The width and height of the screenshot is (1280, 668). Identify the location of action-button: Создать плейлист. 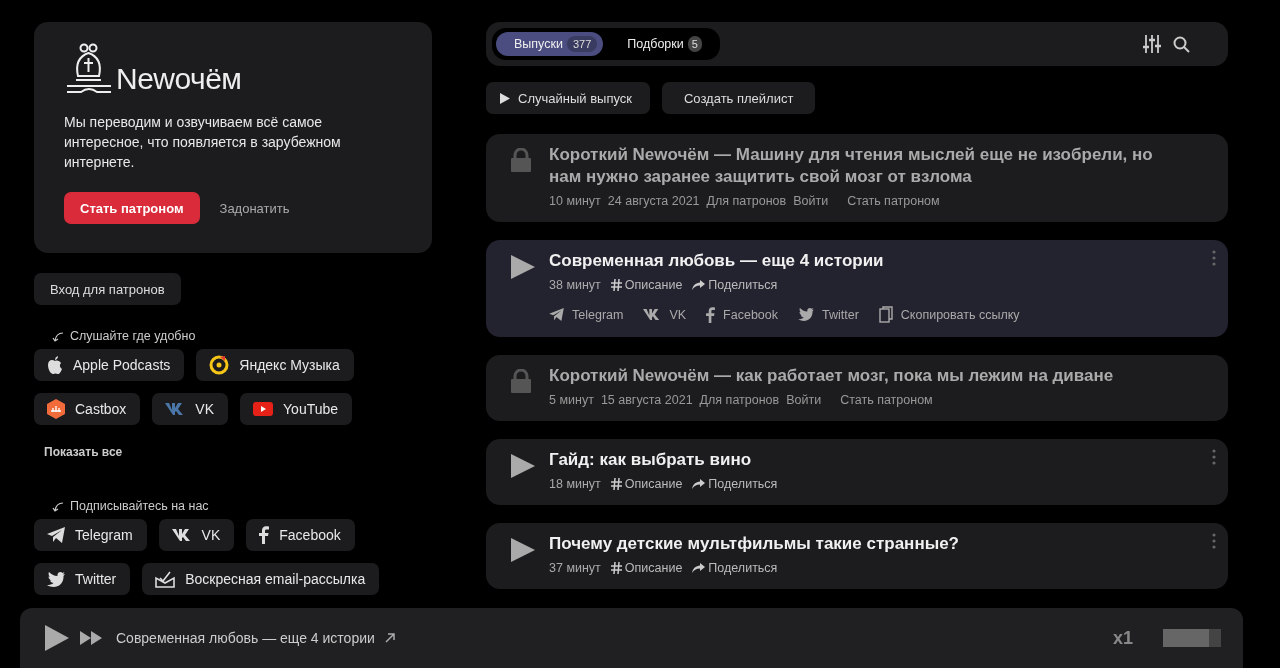
(738, 98).